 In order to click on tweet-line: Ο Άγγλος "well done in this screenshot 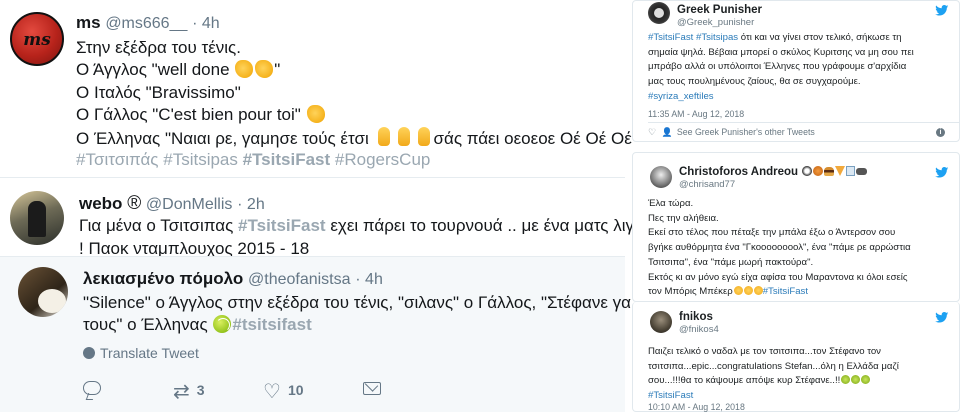, I will do `click(153, 70)`.